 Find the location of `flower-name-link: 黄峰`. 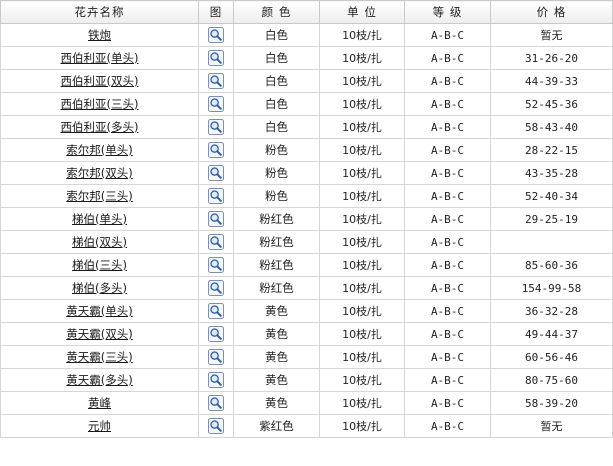

flower-name-link: 黄峰 is located at coordinates (99, 403).